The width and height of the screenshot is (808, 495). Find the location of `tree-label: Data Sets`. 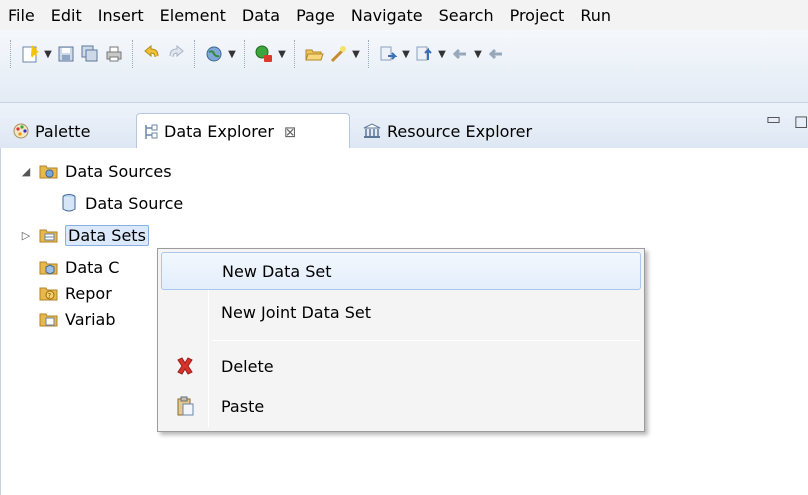

tree-label: Data Sets is located at coordinates (107, 235).